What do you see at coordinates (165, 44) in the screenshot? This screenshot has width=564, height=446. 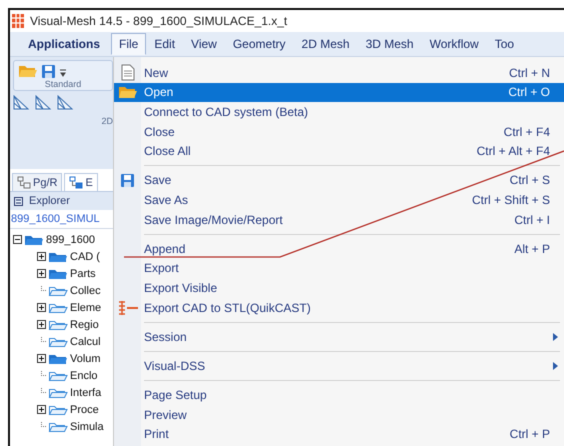 I see `menu-item: Edit` at bounding box center [165, 44].